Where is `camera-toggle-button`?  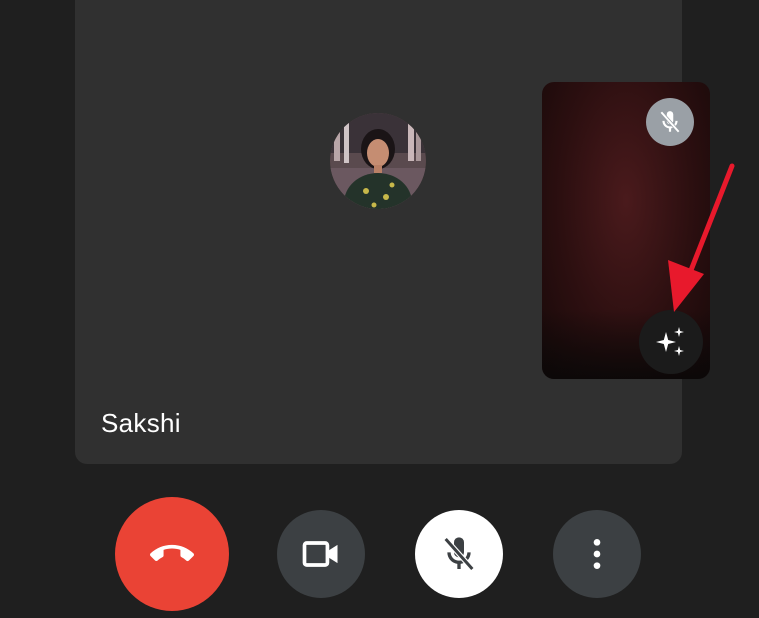 camera-toggle-button is located at coordinates (321, 554).